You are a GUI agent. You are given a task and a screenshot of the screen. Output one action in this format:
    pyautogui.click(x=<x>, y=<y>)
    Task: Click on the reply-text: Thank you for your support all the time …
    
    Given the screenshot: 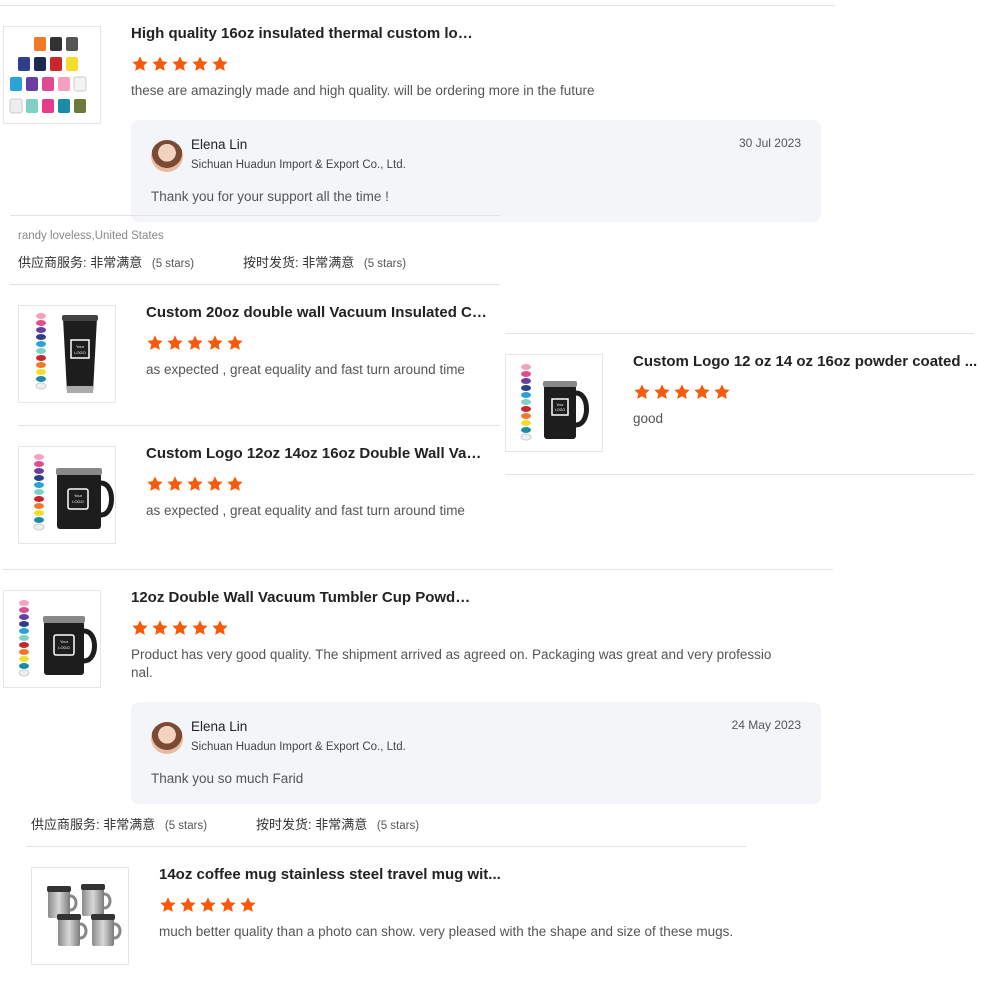 What is the action you would take?
    pyautogui.click(x=270, y=196)
    